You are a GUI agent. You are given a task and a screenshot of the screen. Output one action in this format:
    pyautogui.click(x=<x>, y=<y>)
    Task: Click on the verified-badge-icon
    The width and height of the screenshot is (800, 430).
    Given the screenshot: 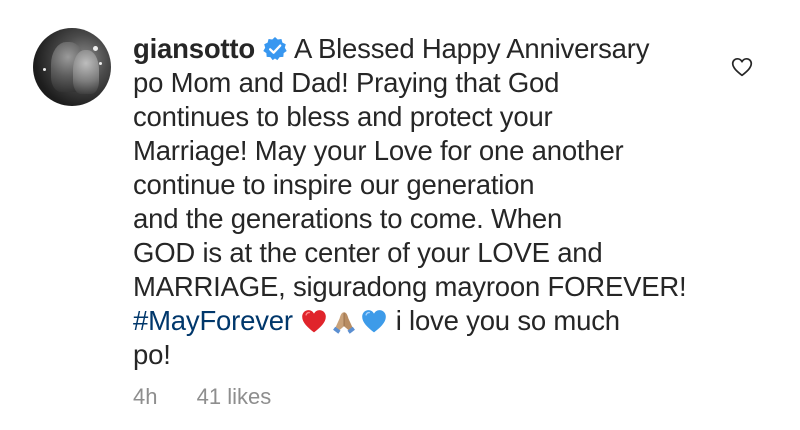 What is the action you would take?
    pyautogui.click(x=275, y=48)
    